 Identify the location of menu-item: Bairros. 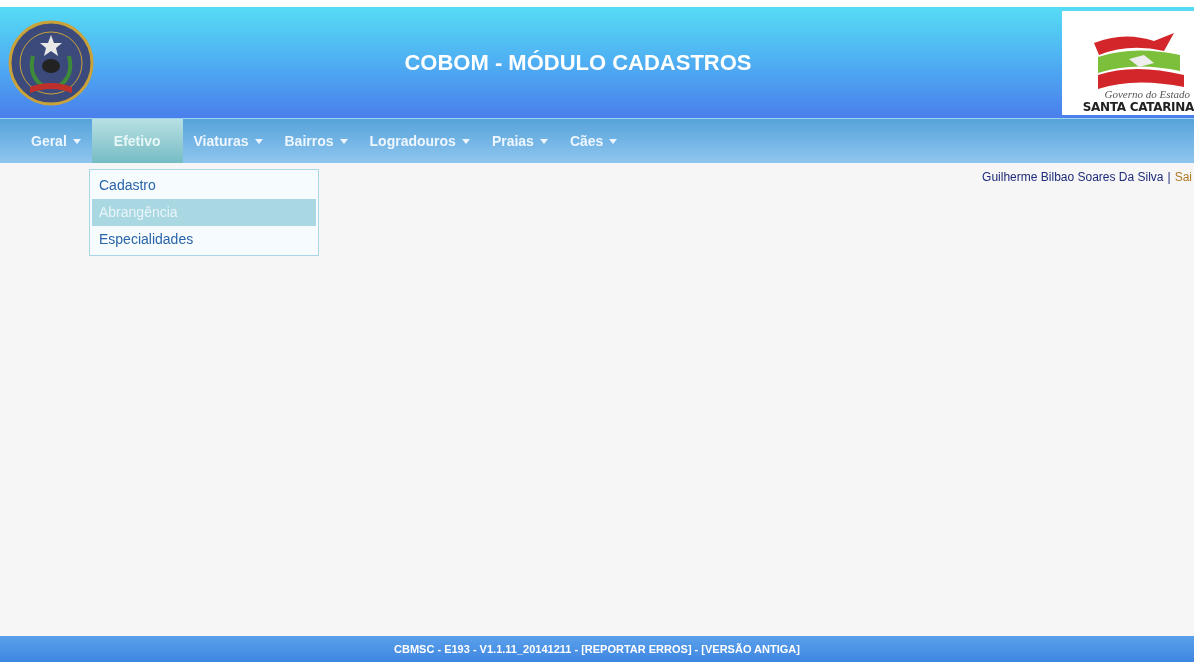
(316, 141).